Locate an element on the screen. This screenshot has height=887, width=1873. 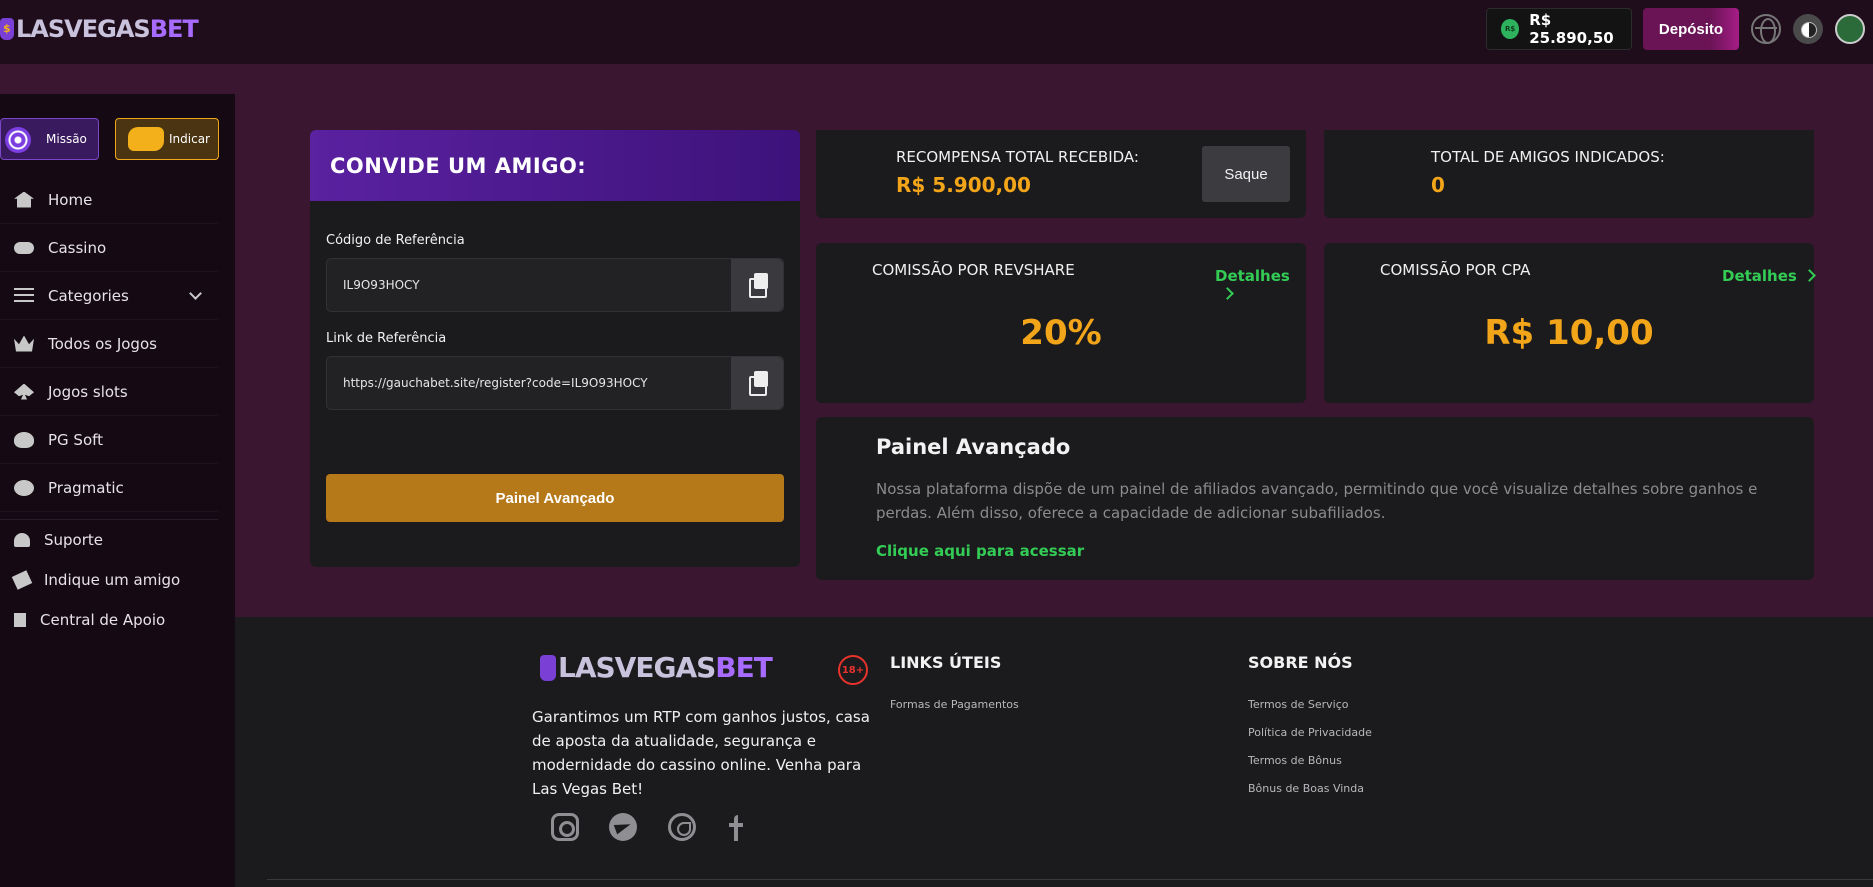
sidebar-item-home: Home is located at coordinates (109, 200).